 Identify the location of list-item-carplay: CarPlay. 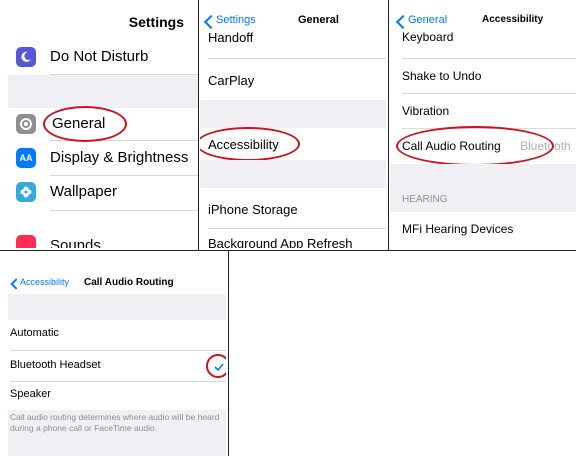
(293, 79).